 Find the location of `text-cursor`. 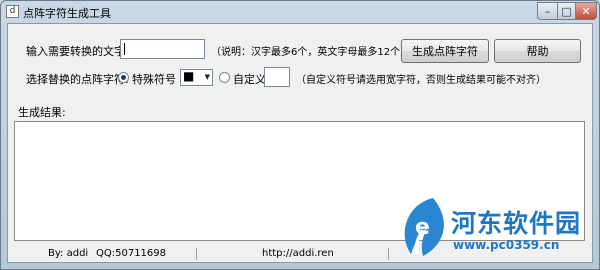

text-cursor is located at coordinates (124, 49).